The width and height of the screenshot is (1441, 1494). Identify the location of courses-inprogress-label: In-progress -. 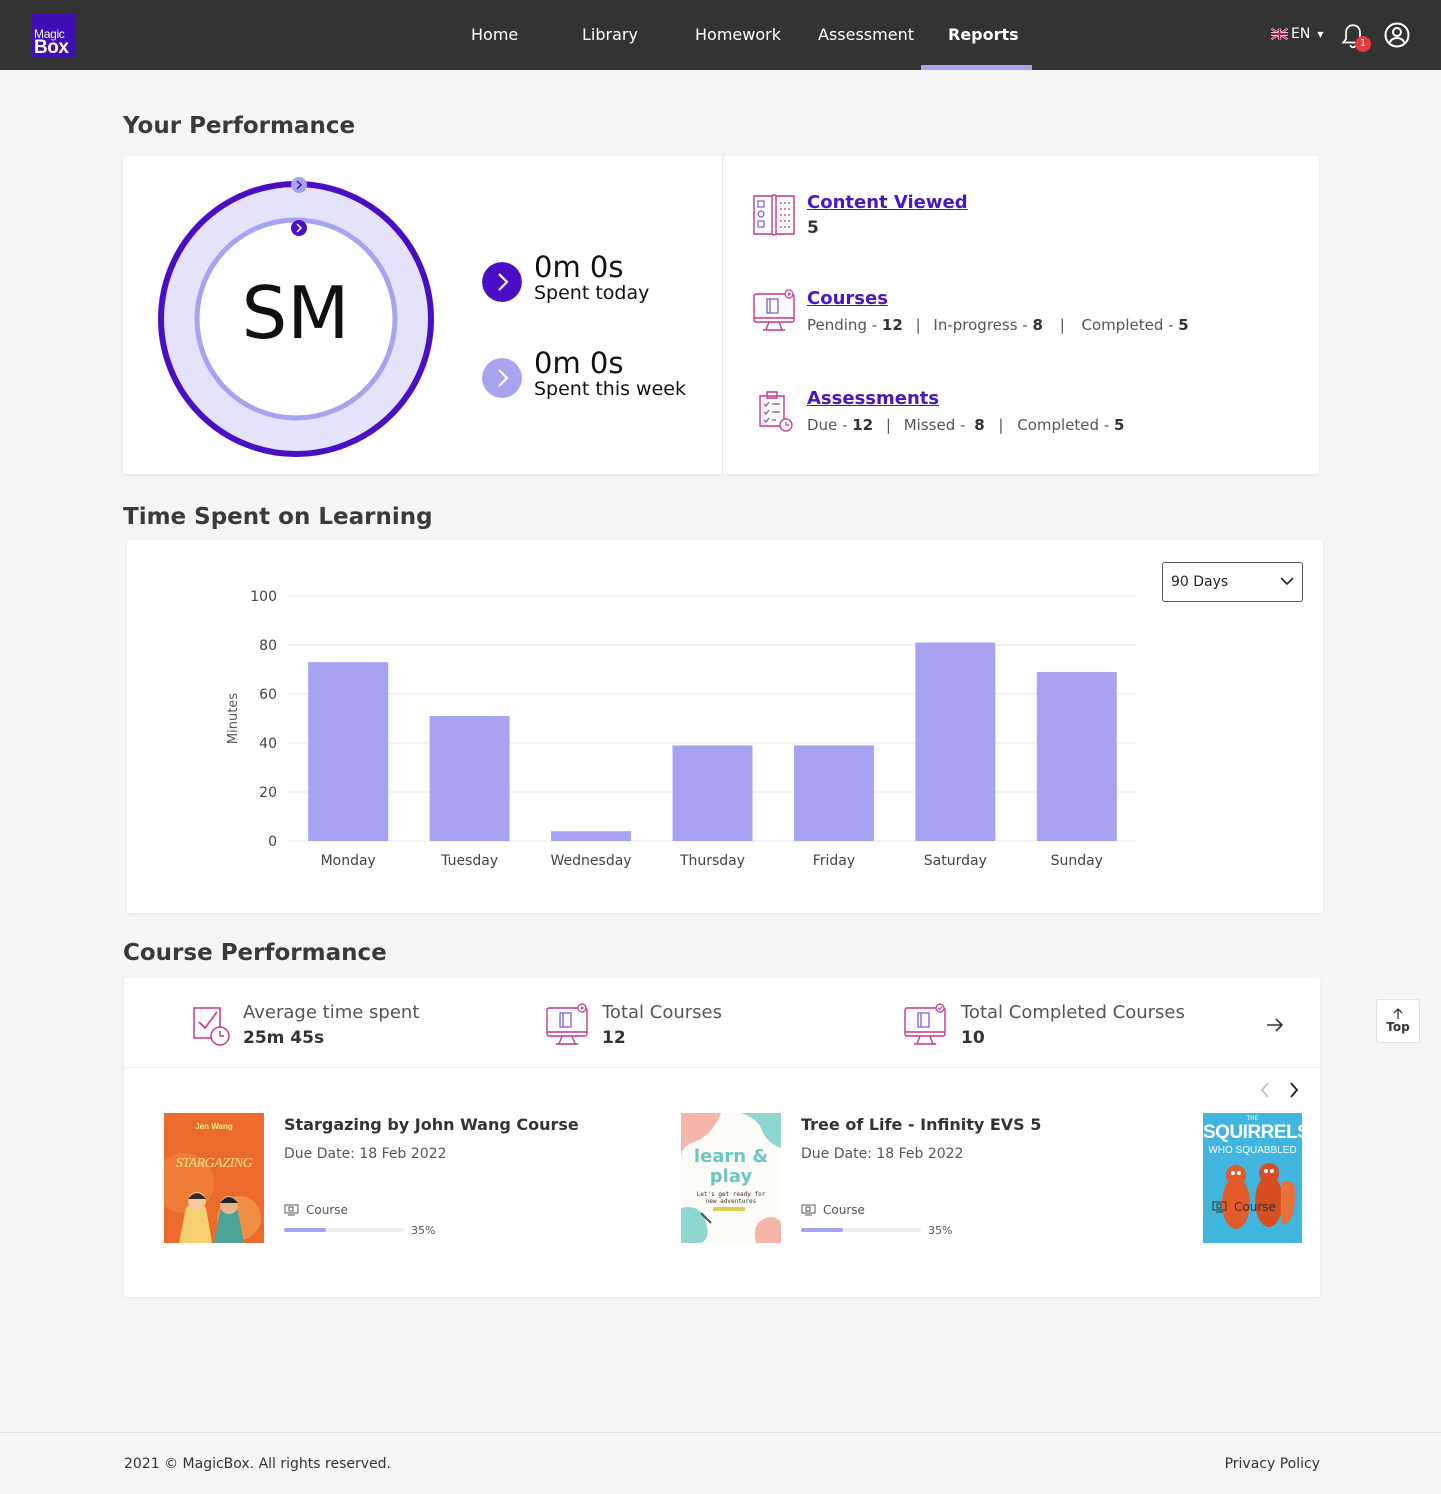
(983, 325).